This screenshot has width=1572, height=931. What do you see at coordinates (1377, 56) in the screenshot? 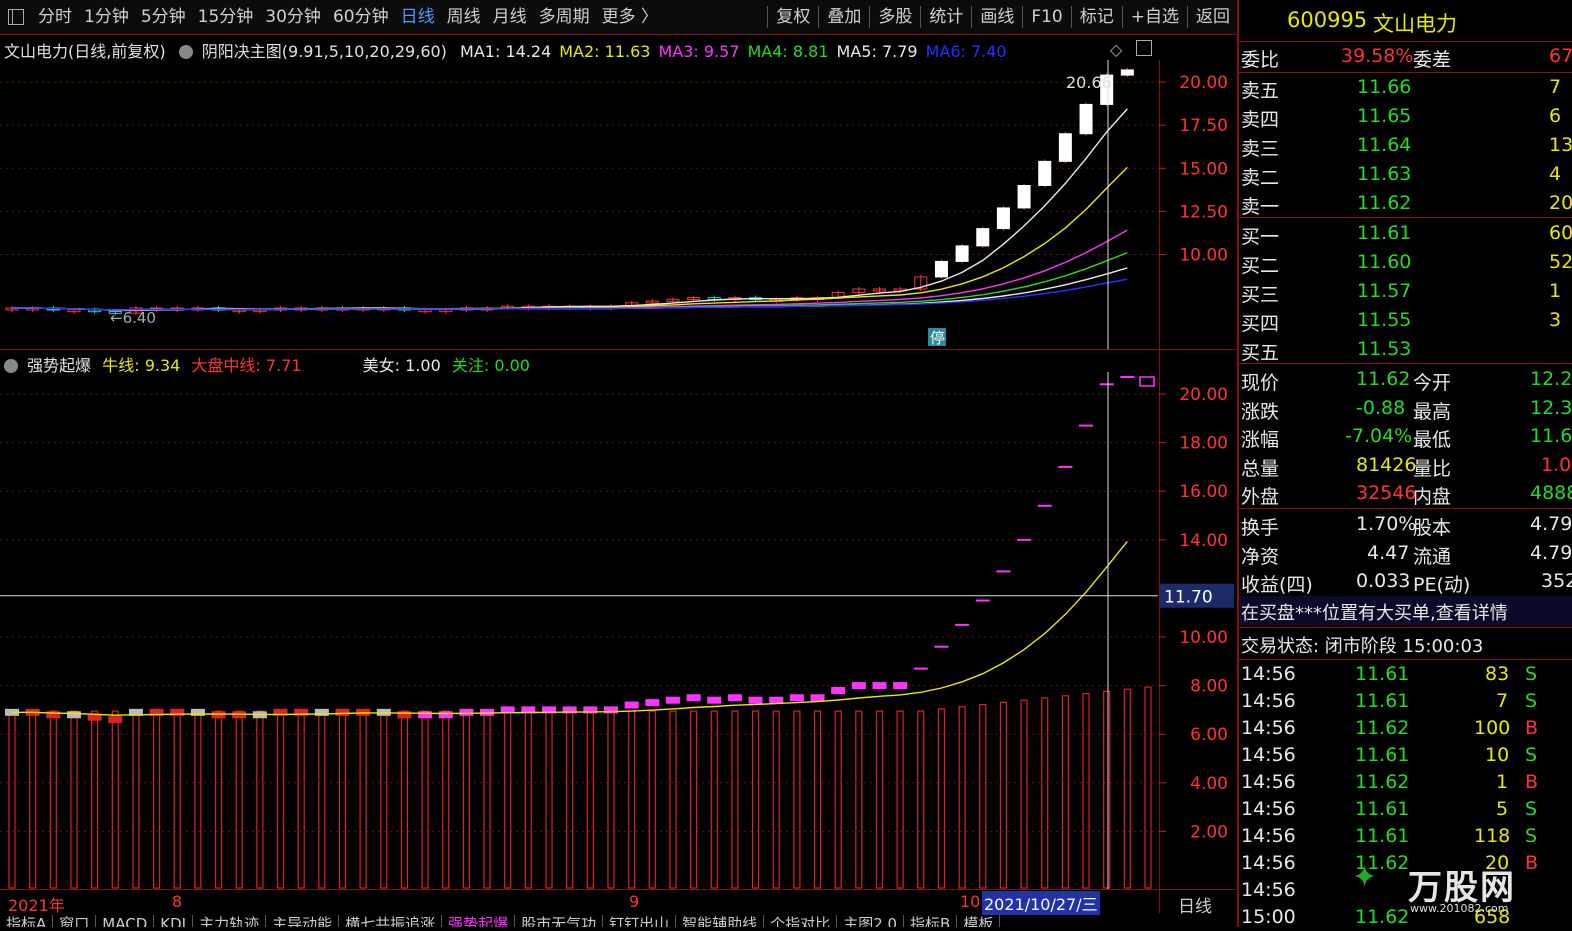
I see `weibi-value: 39.58%` at bounding box center [1377, 56].